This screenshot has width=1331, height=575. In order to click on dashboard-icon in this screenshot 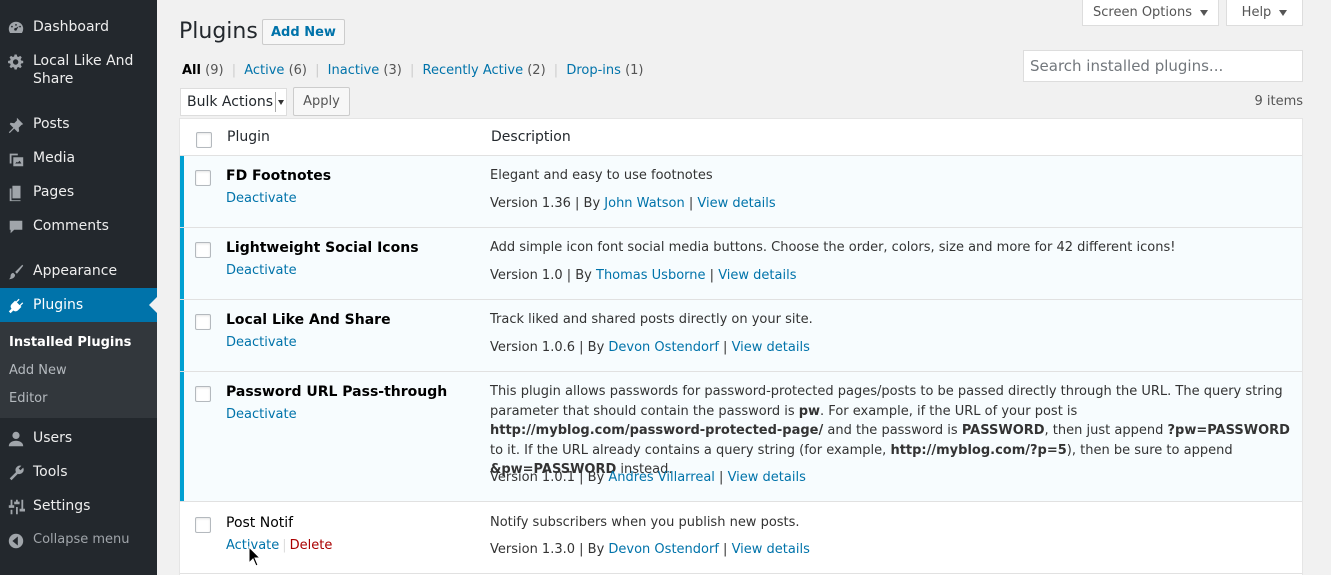, I will do `click(16, 28)`.